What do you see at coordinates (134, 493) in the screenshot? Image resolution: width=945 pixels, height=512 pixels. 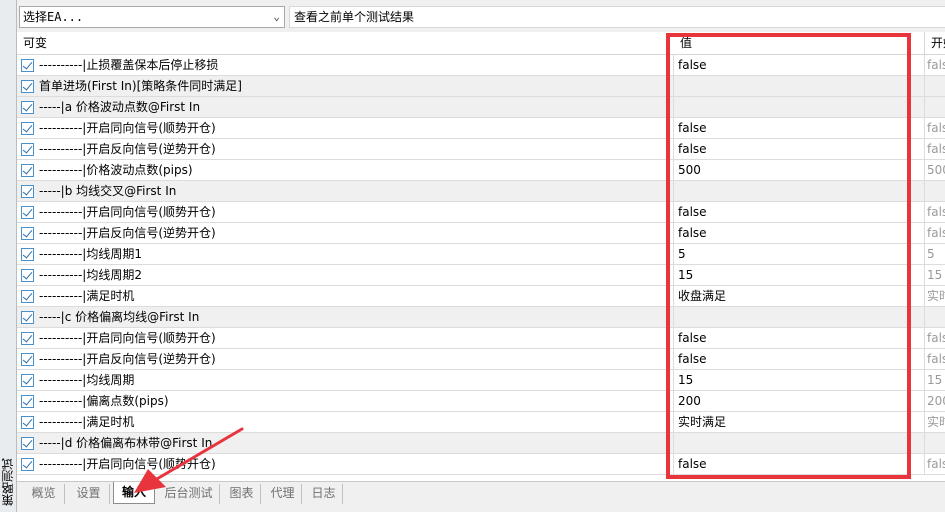 I see `tab-3: 输入` at bounding box center [134, 493].